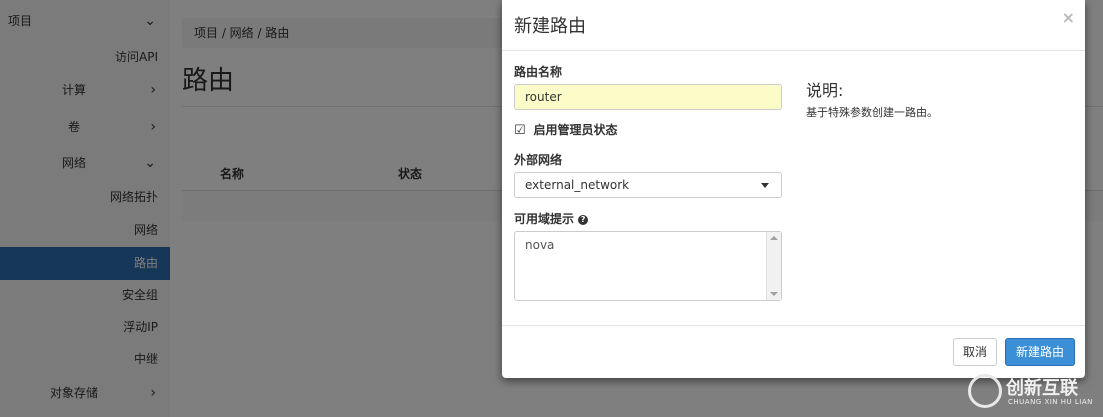  What do you see at coordinates (765, 185) in the screenshot?
I see `caret-down-icon` at bounding box center [765, 185].